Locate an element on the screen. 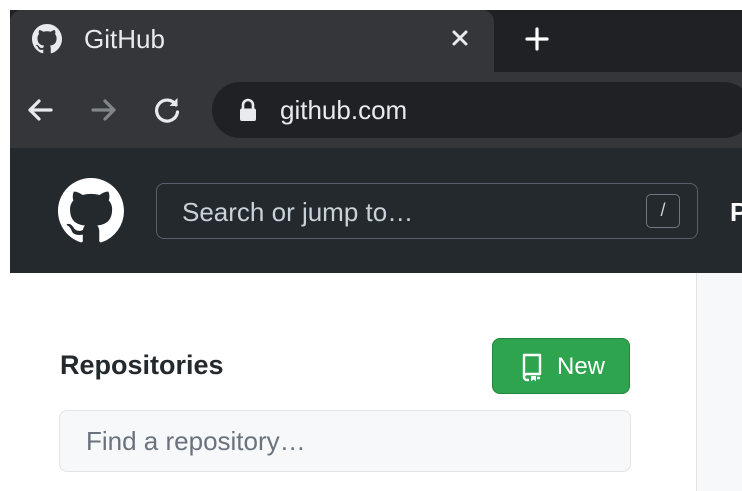  close-tab-icon is located at coordinates (460, 38).